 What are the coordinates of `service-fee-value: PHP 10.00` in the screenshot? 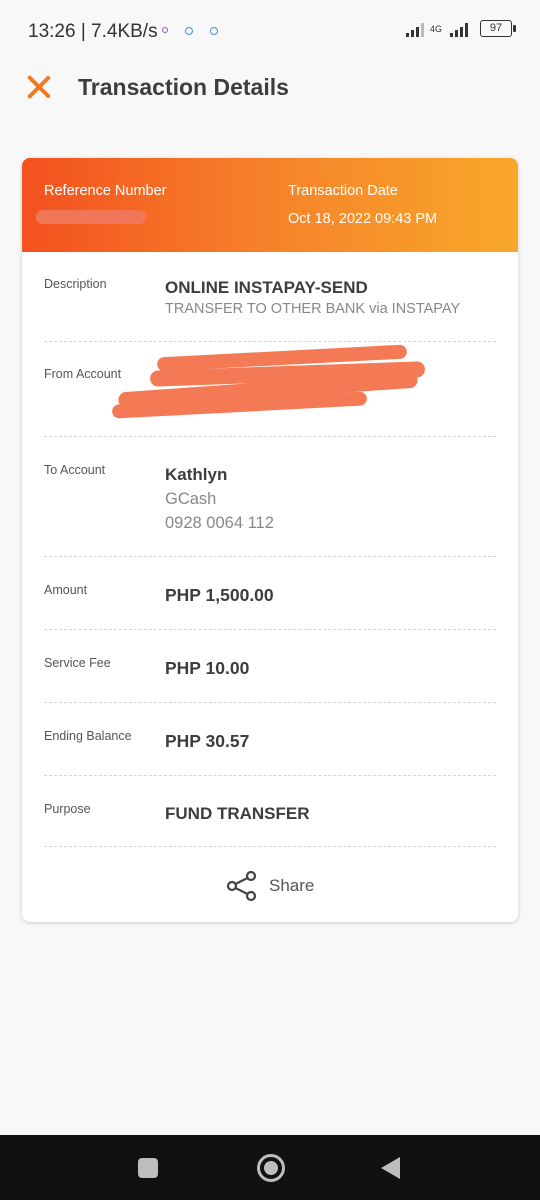 It's located at (207, 668).